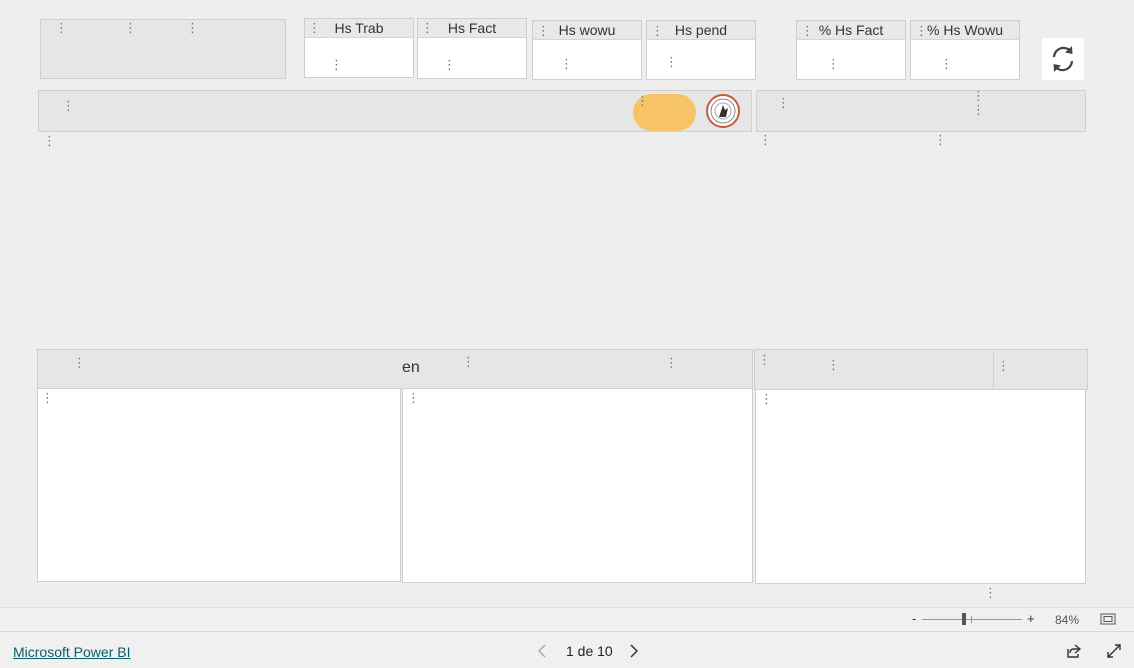 The height and width of the screenshot is (668, 1134). I want to click on header-label: en, so click(411, 367).